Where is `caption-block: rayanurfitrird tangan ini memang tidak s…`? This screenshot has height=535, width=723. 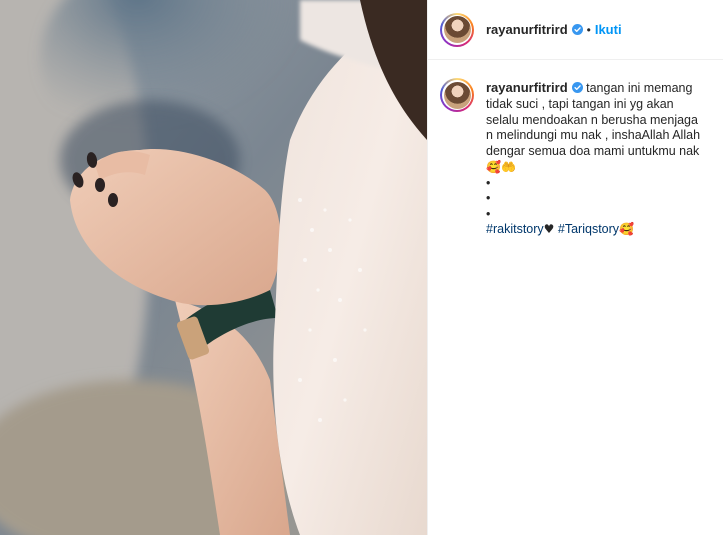 caption-block: rayanurfitrird tangan ini memang tidak s… is located at coordinates (575, 149).